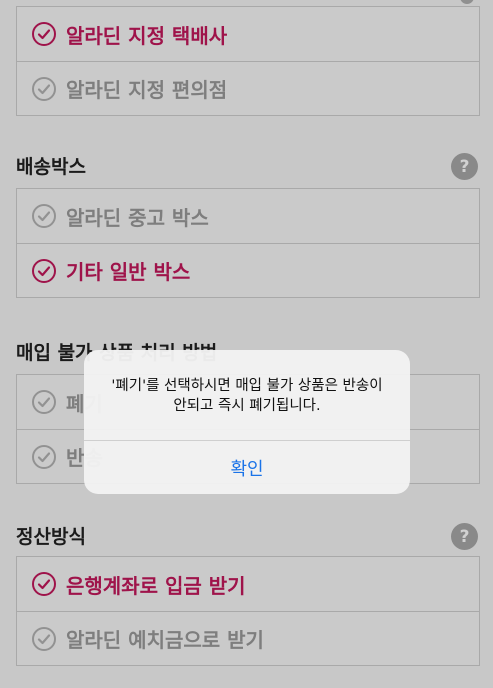  What do you see at coordinates (247, 395) in the screenshot?
I see `alert-message: '폐기'를 선택하시면 매입 불가 상품은 반송이 안되고 즉시 폐기됩니다.` at bounding box center [247, 395].